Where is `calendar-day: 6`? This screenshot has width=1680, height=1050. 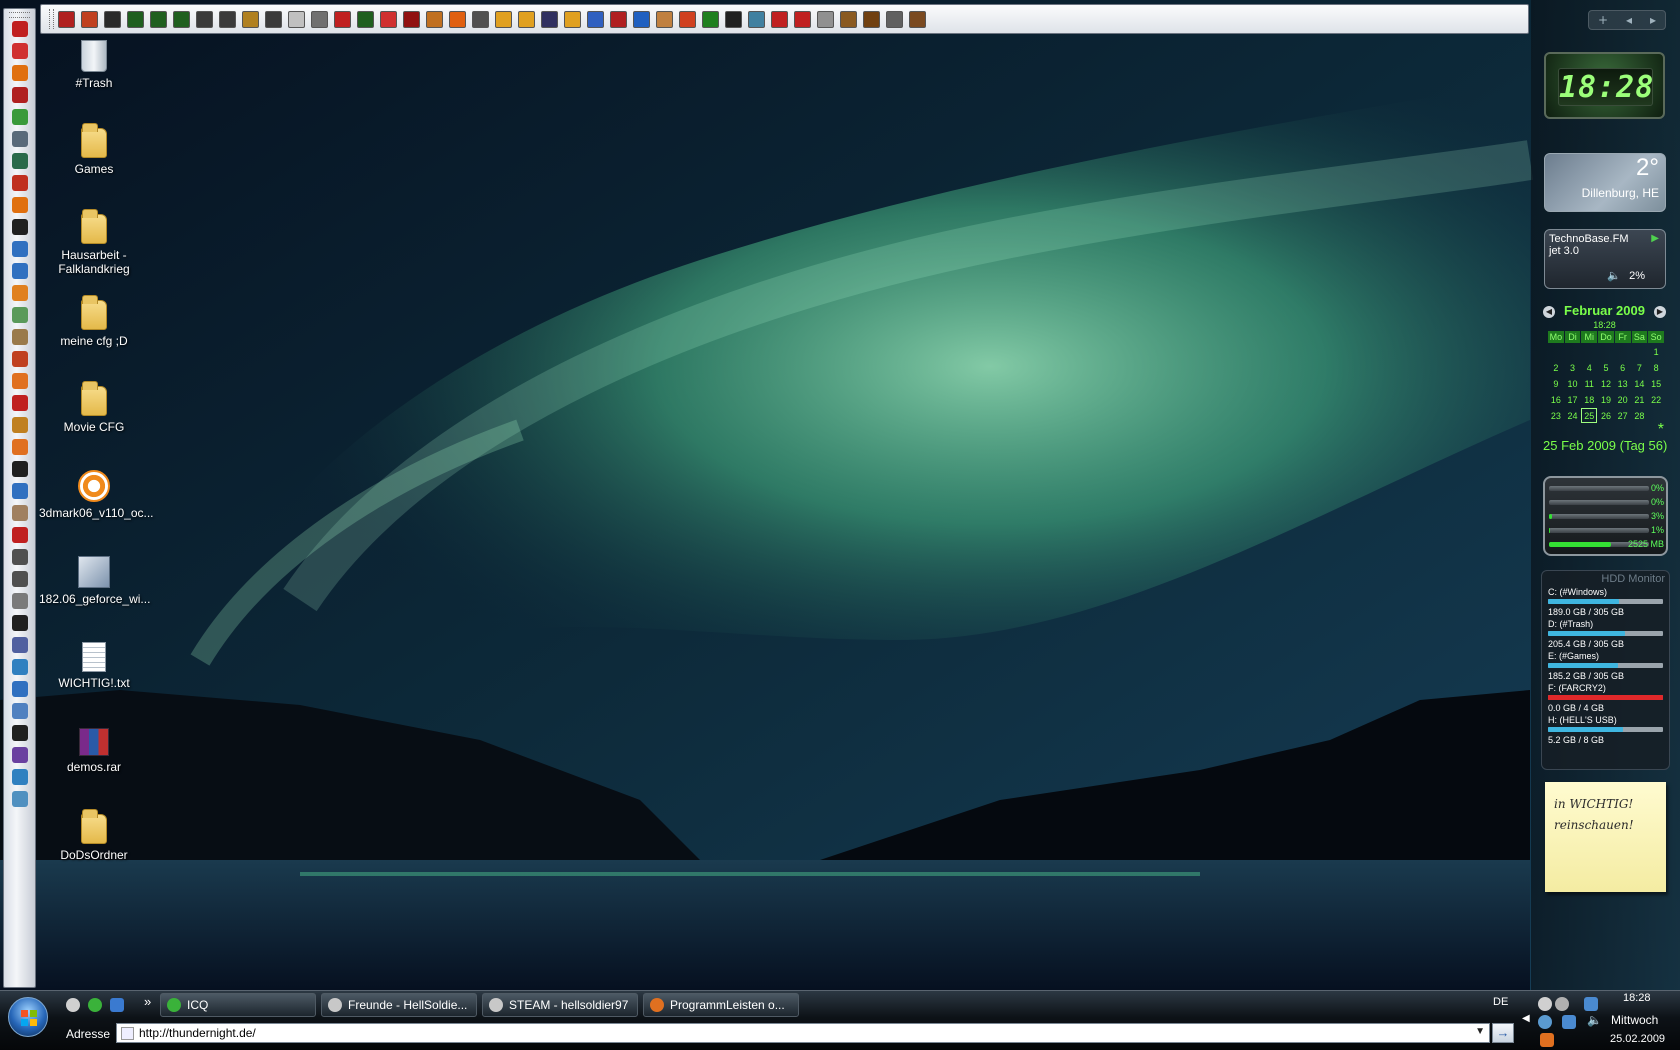 calendar-day: 6 is located at coordinates (1623, 367).